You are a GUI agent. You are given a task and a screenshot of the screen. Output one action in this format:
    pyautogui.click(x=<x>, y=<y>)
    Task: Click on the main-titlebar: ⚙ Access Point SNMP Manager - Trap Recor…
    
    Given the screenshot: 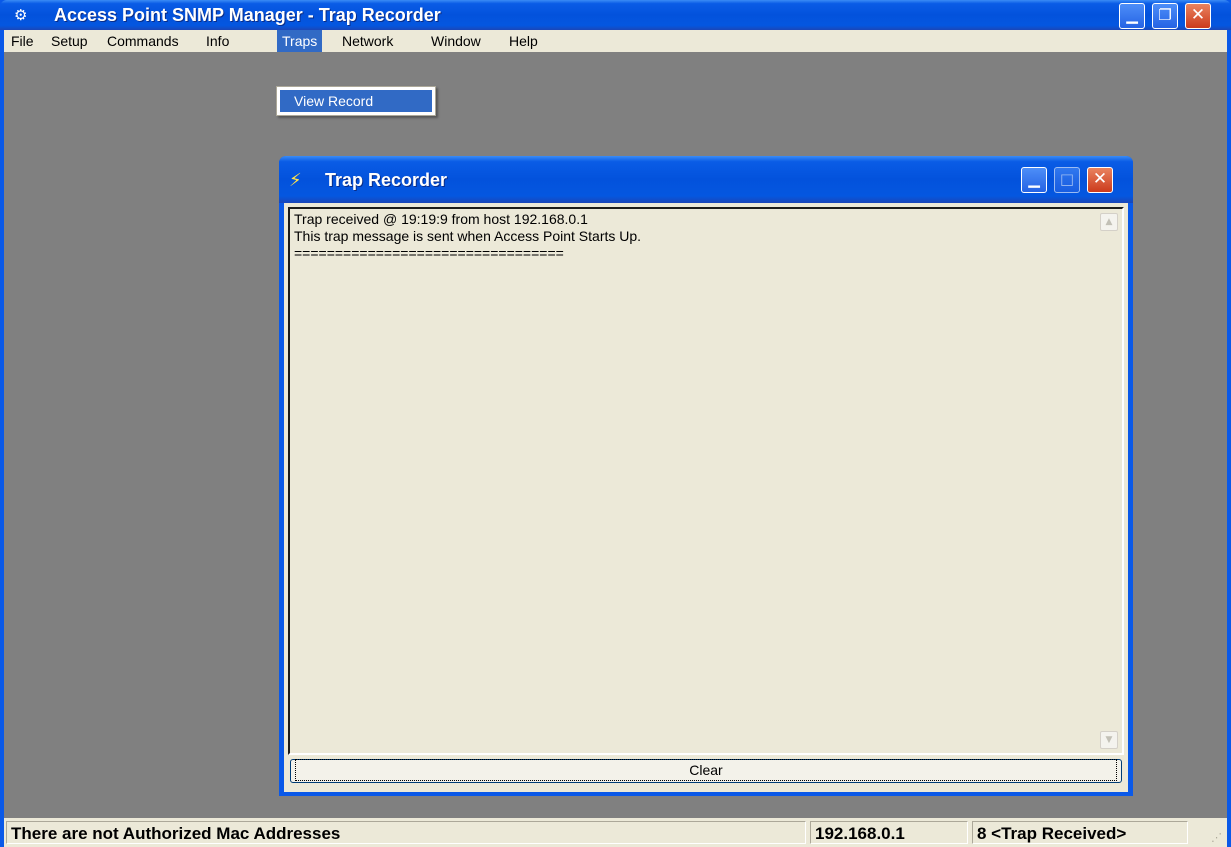 What is the action you would take?
    pyautogui.click(x=615, y=15)
    